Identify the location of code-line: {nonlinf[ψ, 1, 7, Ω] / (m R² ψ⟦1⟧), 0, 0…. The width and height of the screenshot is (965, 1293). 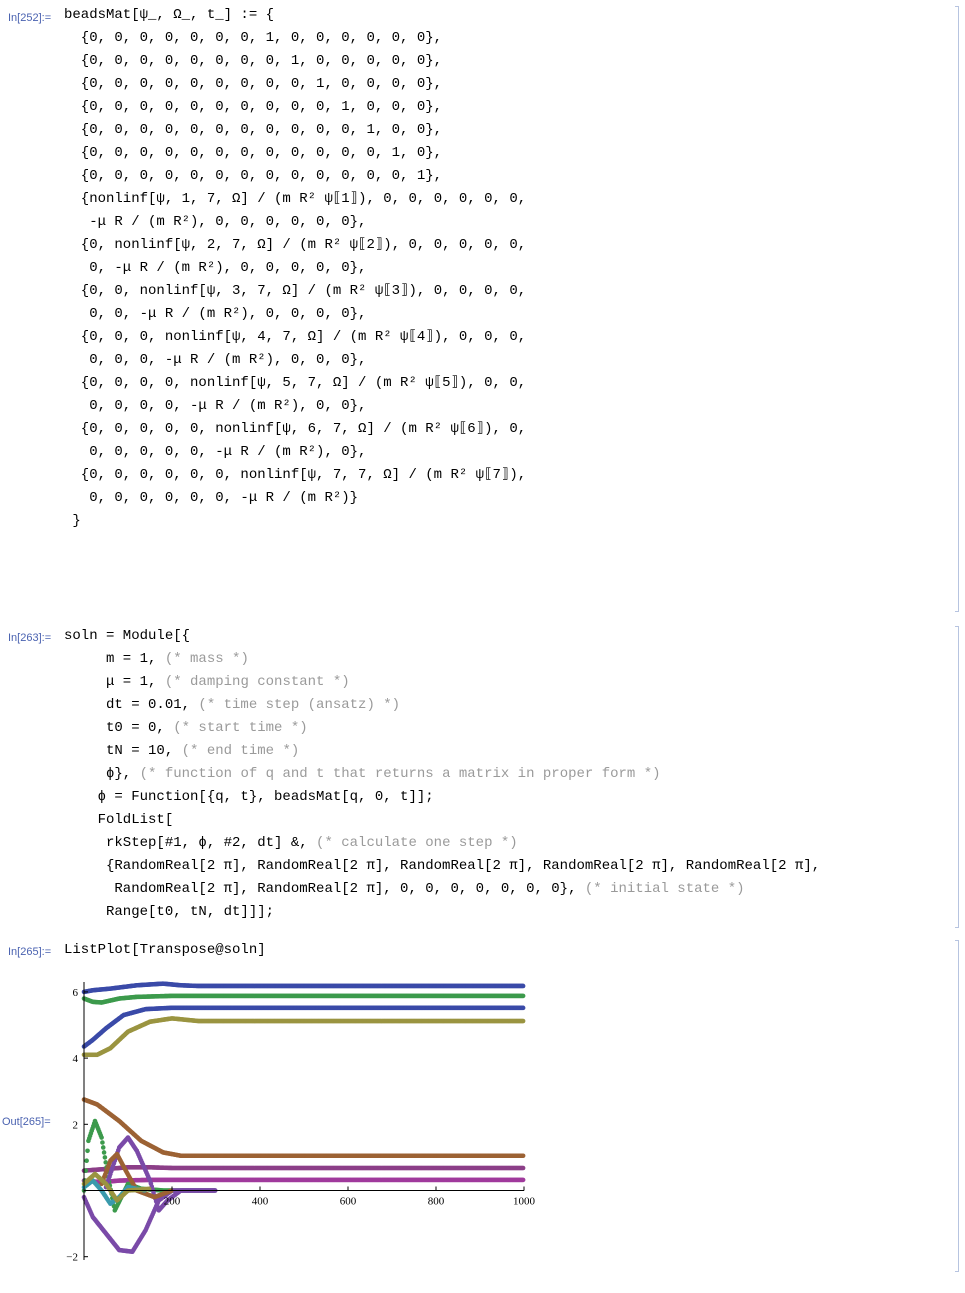
(295, 199).